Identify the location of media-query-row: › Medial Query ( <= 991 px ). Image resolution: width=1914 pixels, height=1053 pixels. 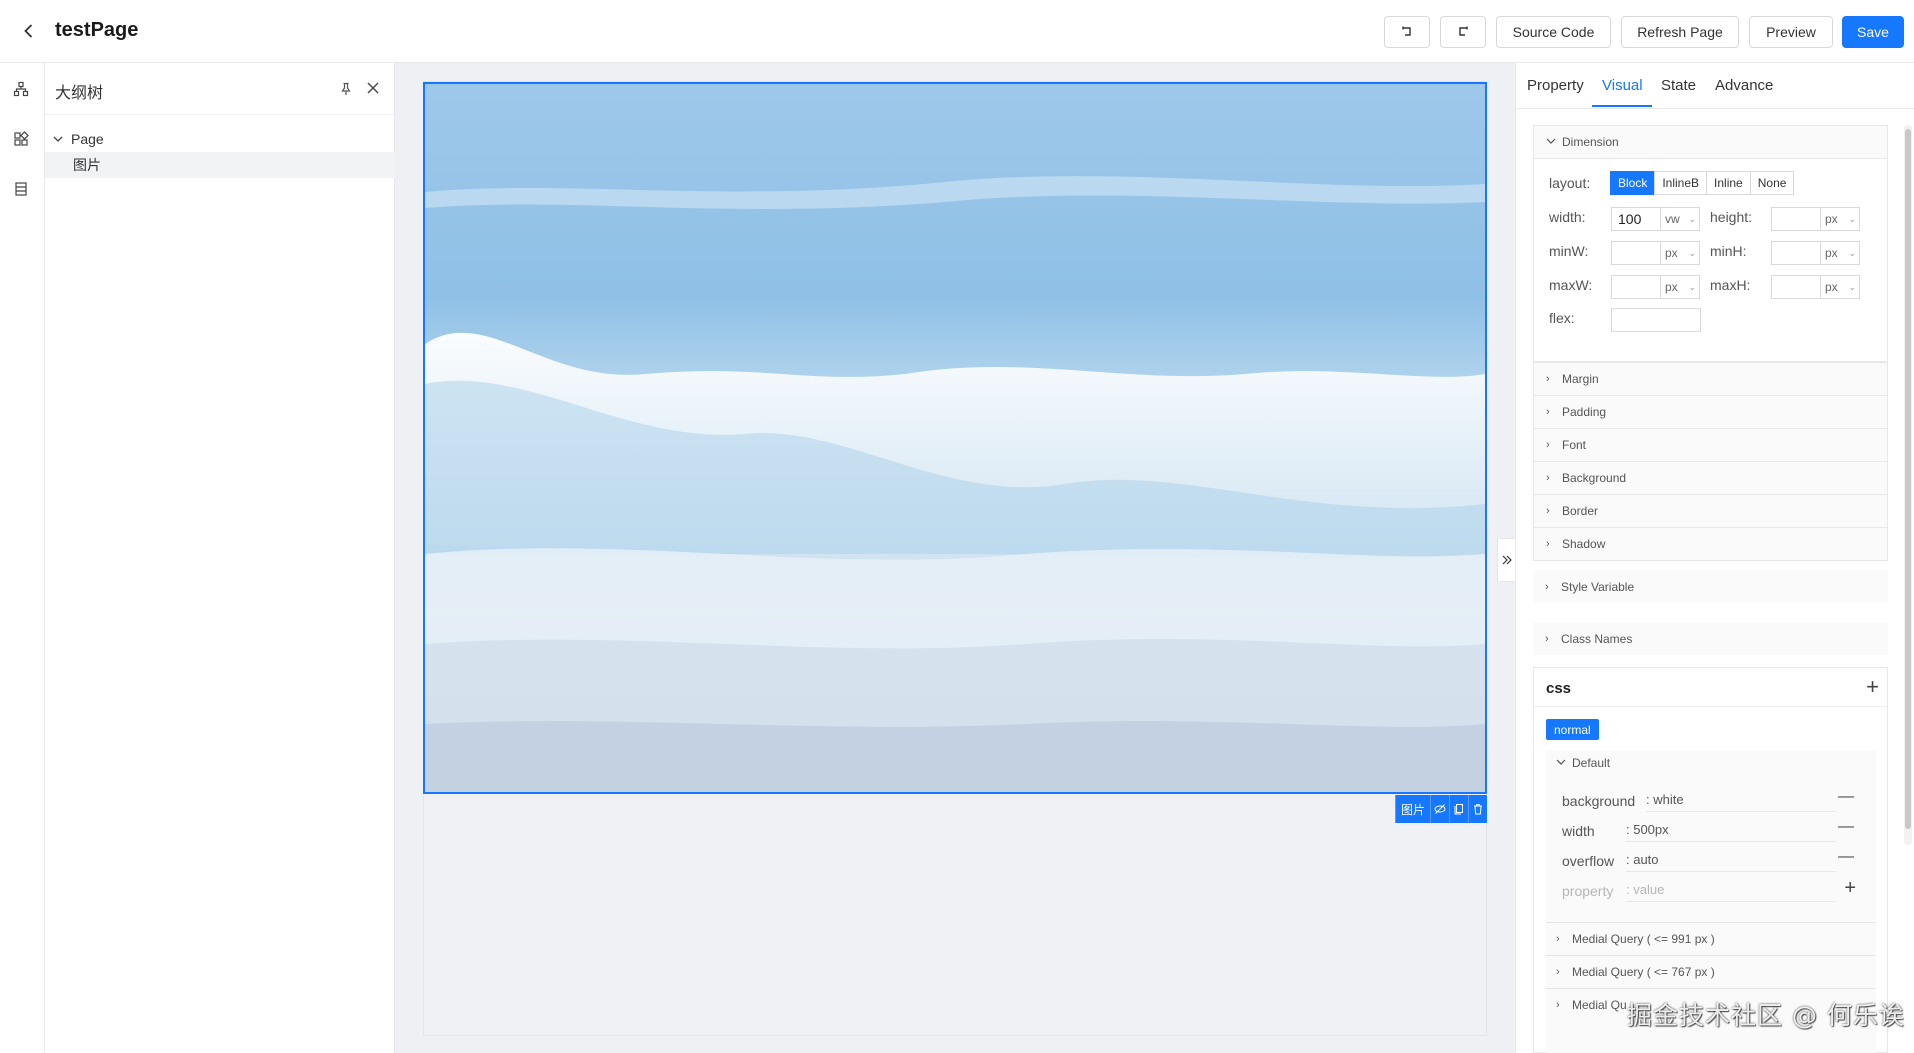
(1711, 938).